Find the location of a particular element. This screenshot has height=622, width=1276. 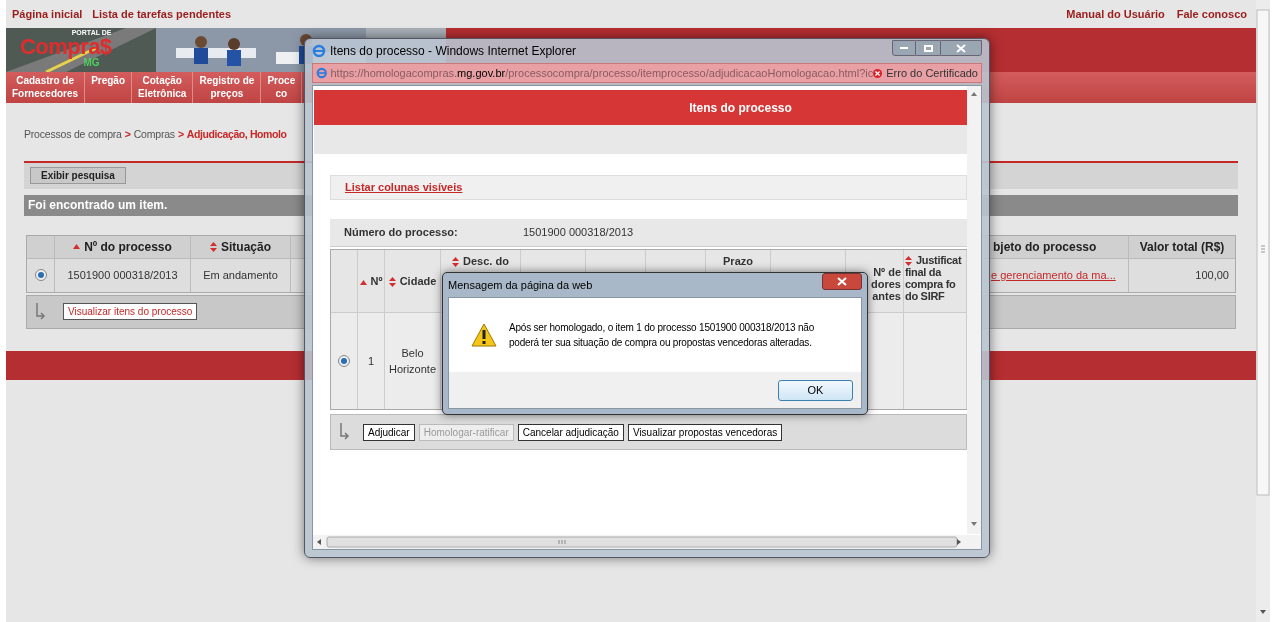

action-button: Cancelar adjudicação is located at coordinates (570, 432).